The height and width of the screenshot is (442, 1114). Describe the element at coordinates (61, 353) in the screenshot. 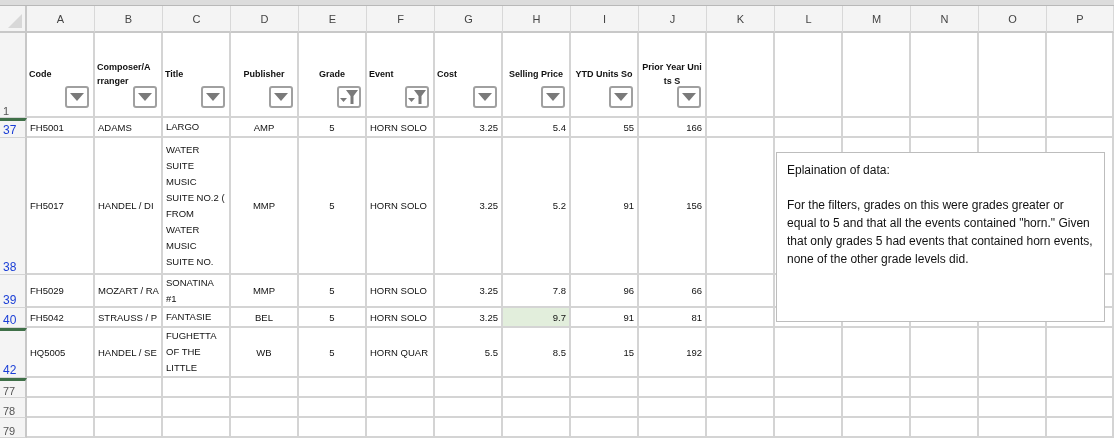

I see `table-cell: HQ5005` at that location.